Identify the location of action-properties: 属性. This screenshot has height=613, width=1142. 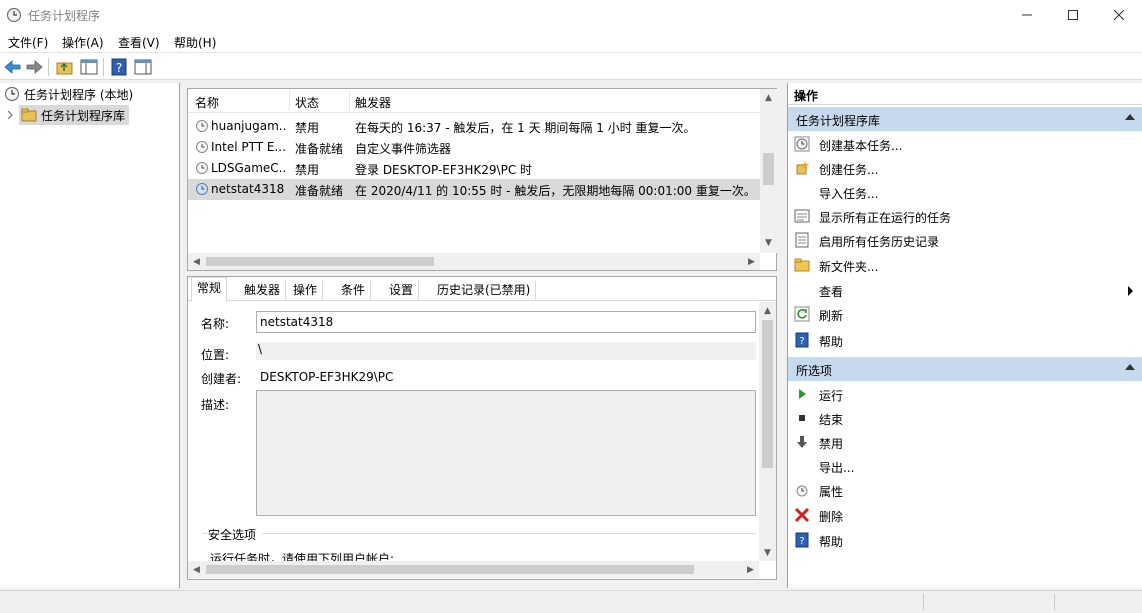
(965, 490).